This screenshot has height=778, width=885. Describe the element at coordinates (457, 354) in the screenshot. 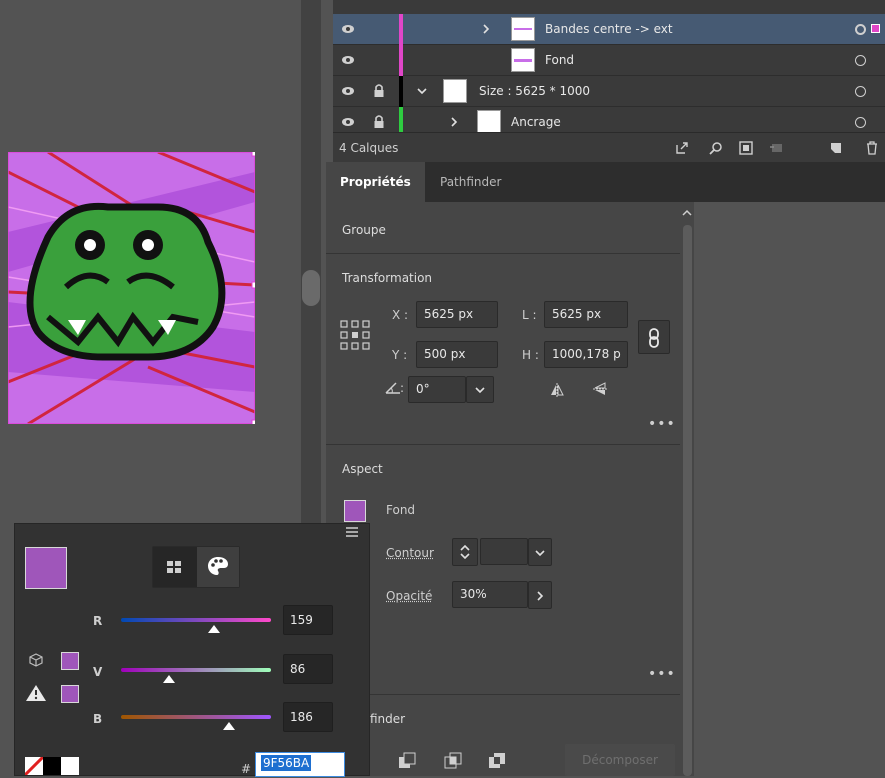

I see `y-input: 500 px` at that location.